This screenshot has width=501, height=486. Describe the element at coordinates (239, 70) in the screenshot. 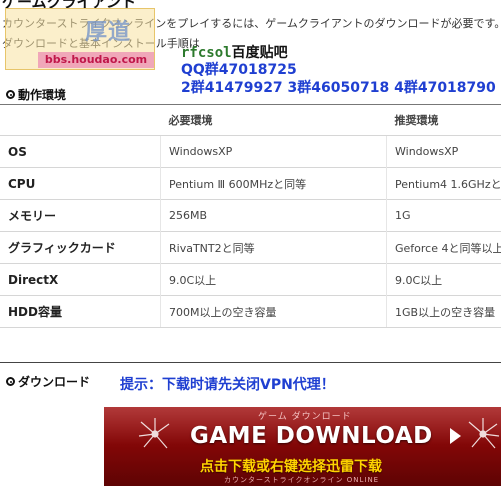

I see `promo-qq-group: QQ群47018725` at that location.